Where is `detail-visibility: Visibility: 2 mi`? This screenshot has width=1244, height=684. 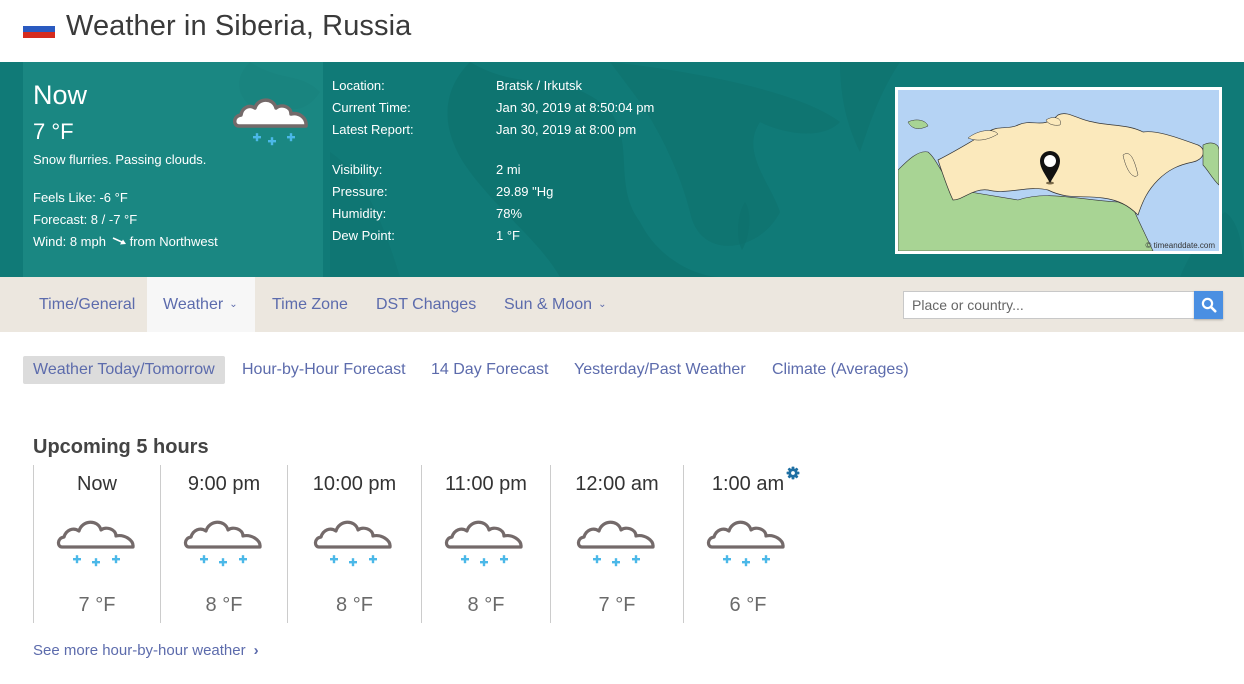
detail-visibility: Visibility: 2 mi is located at coordinates (426, 169).